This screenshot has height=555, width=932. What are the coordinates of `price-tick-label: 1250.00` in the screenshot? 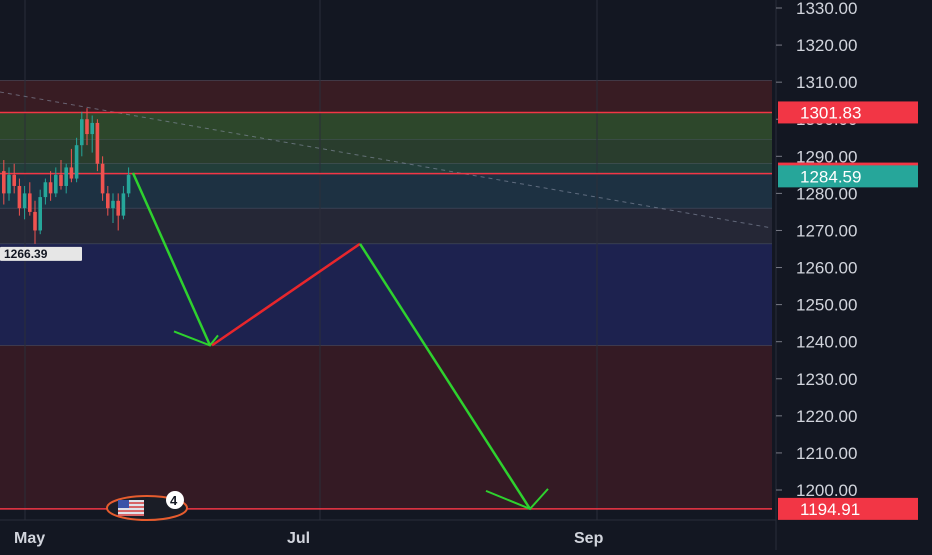 It's located at (826, 305).